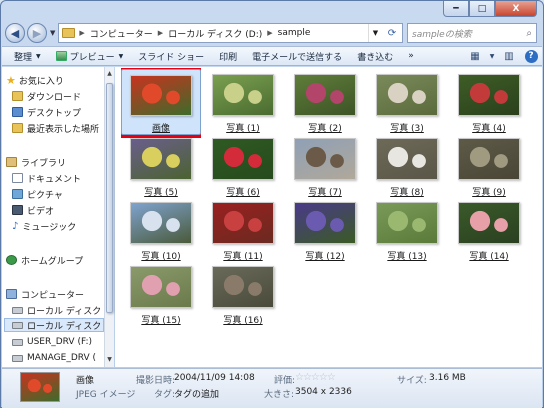  I want to click on file-item: 写真 (1), so click(243, 102).